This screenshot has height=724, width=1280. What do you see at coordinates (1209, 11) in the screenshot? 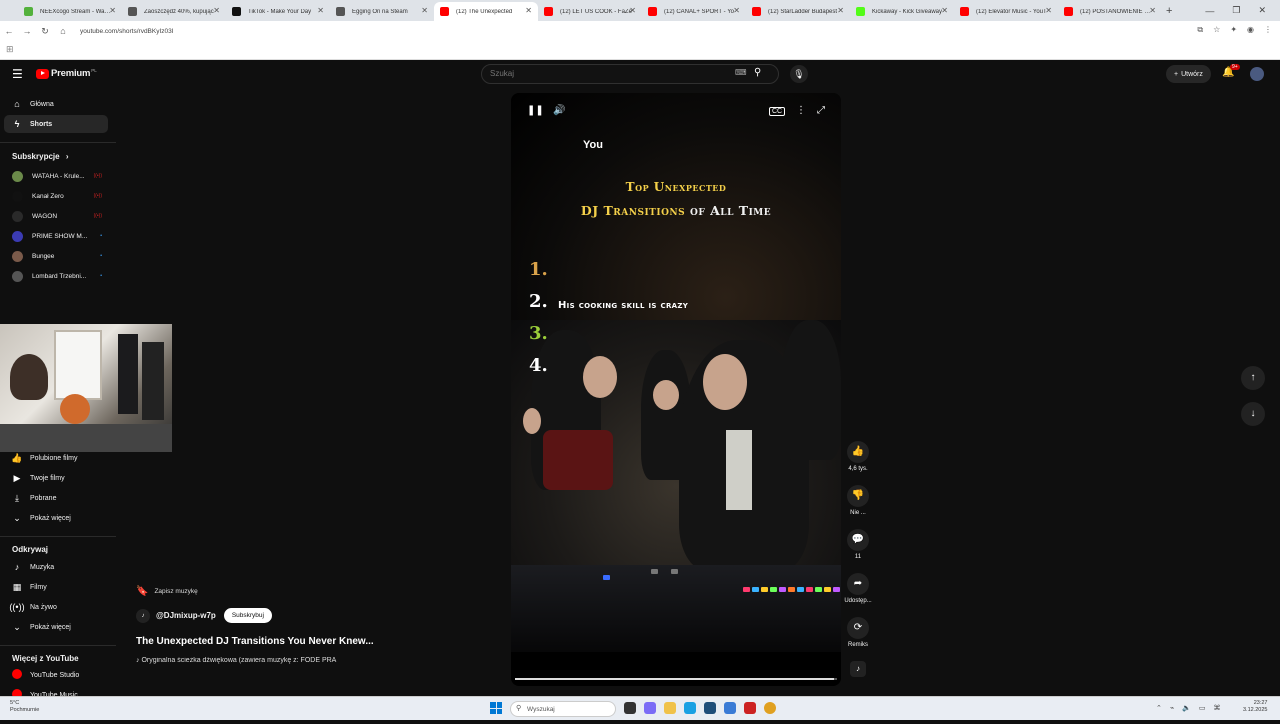
I see `minimize-icon: —` at bounding box center [1209, 11].